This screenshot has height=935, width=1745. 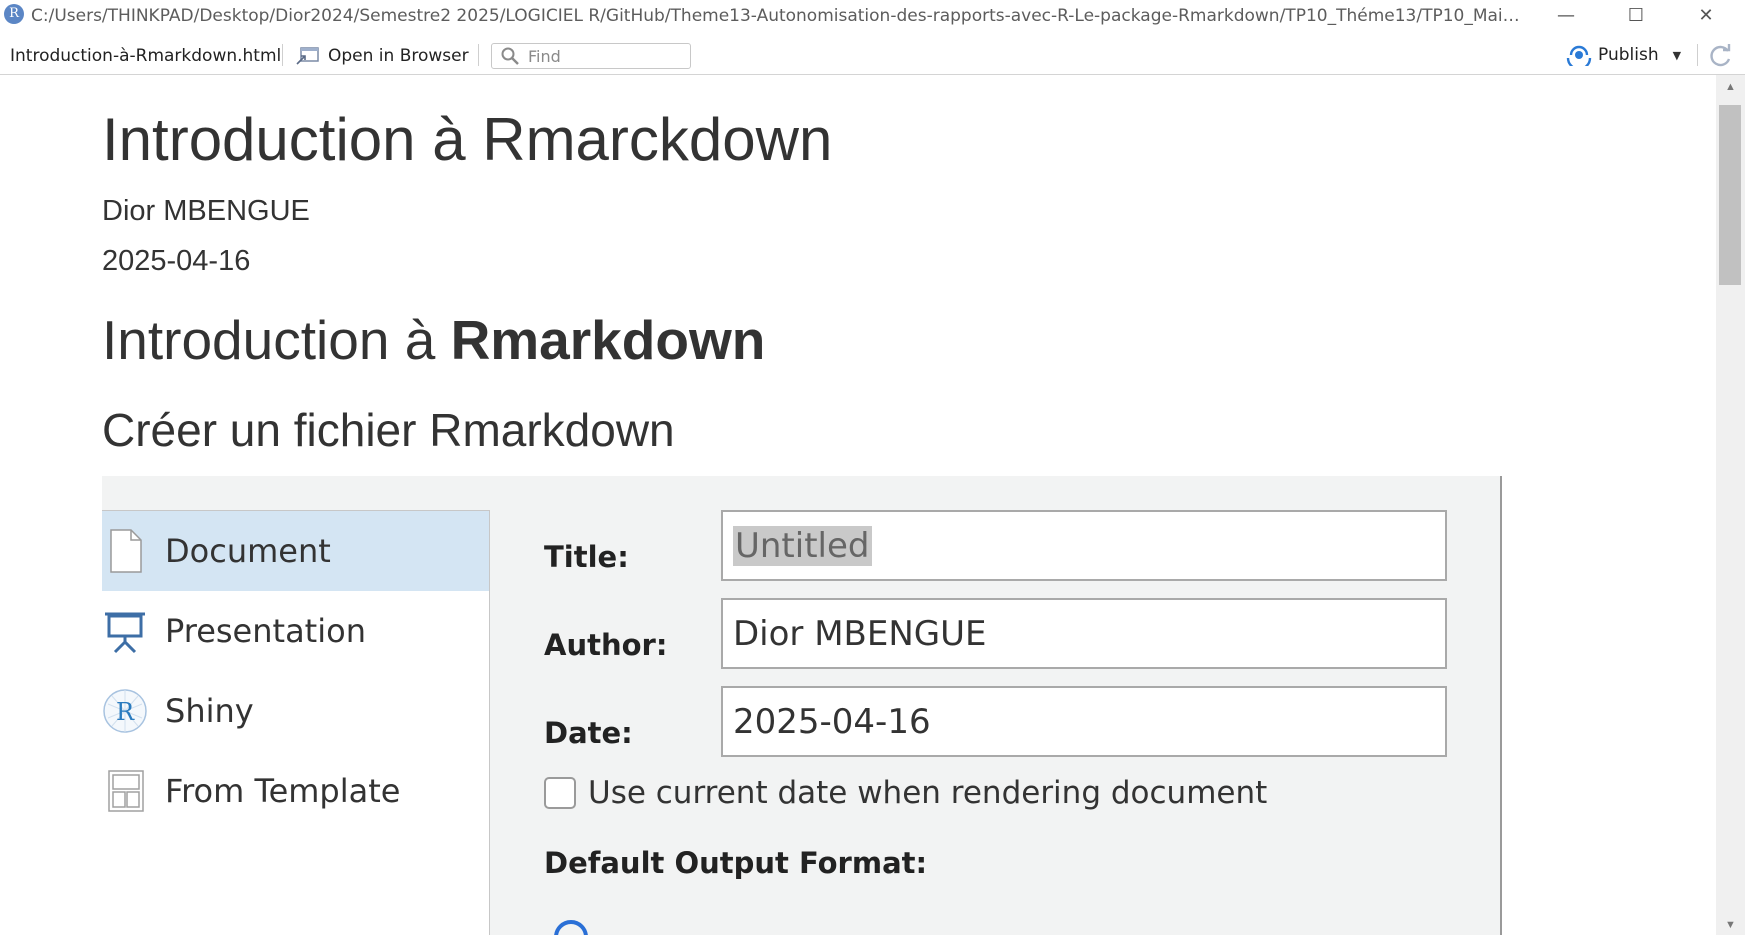 I want to click on title-label: Title:, so click(x=586, y=557).